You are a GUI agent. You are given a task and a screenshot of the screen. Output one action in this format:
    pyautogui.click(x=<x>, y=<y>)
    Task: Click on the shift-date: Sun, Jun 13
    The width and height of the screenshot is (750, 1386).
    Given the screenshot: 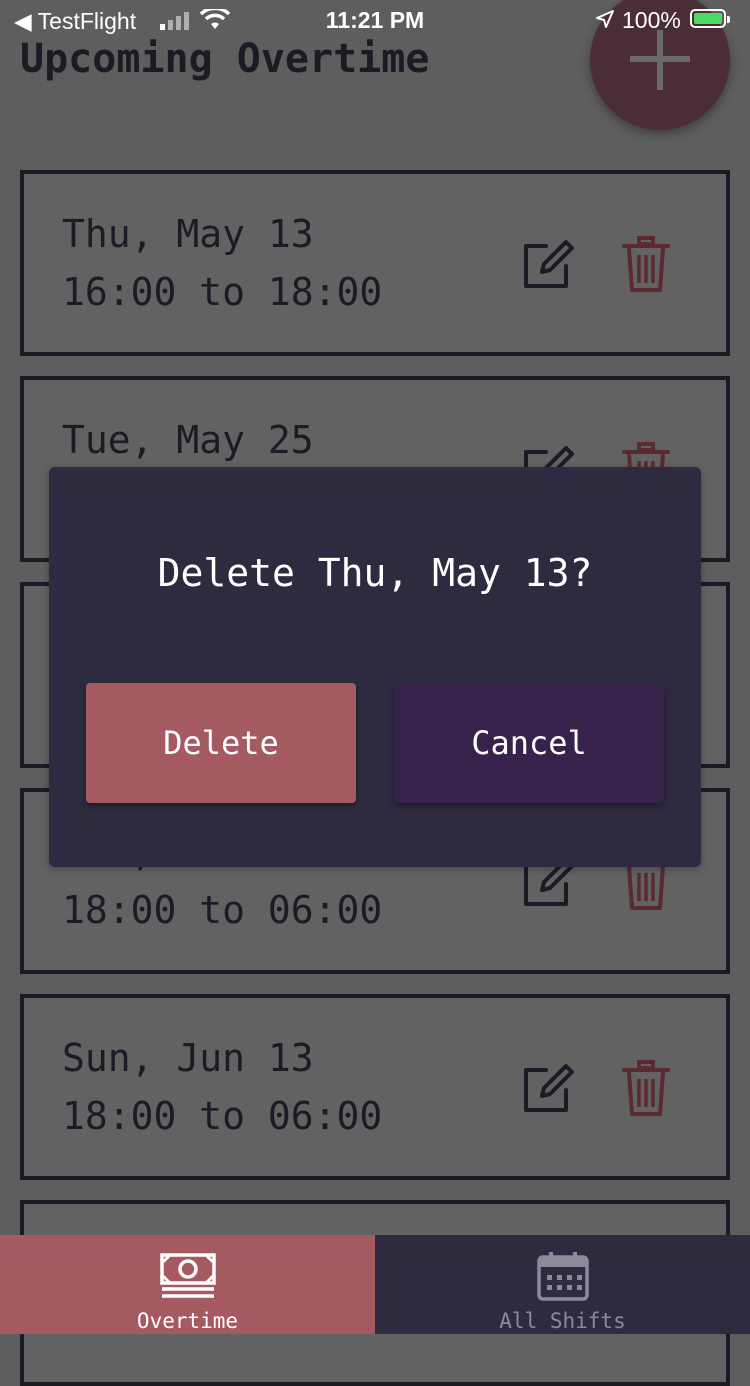 What is the action you would take?
    pyautogui.click(x=188, y=1058)
    